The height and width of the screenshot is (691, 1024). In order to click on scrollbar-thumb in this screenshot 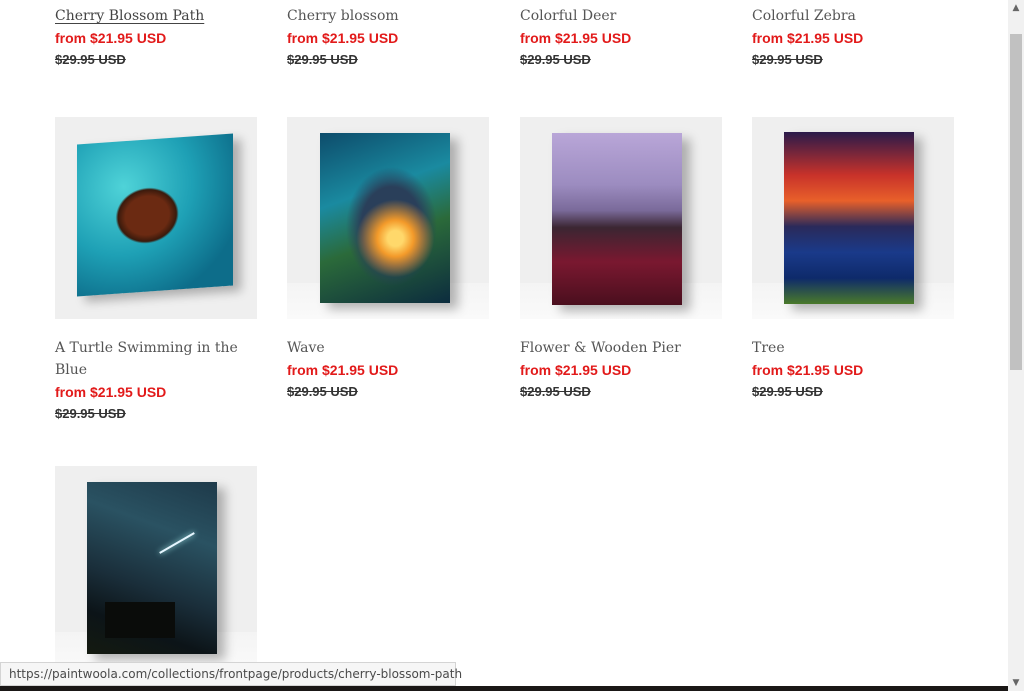, I will do `click(1016, 202)`.